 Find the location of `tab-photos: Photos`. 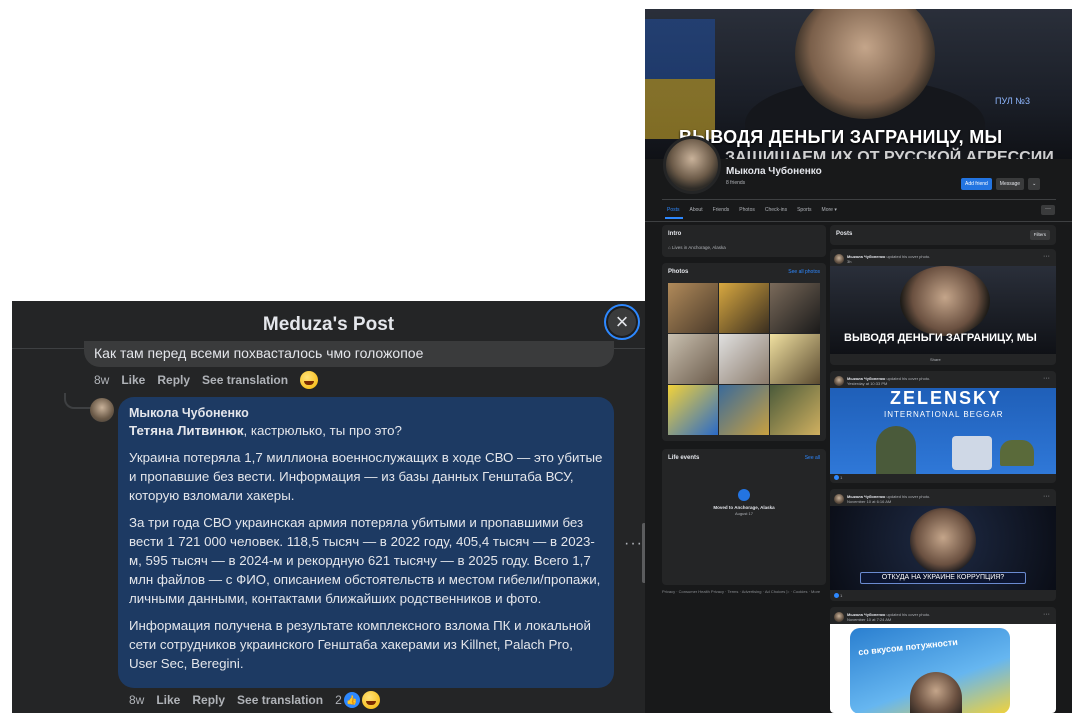

tab-photos: Photos is located at coordinates (747, 210).